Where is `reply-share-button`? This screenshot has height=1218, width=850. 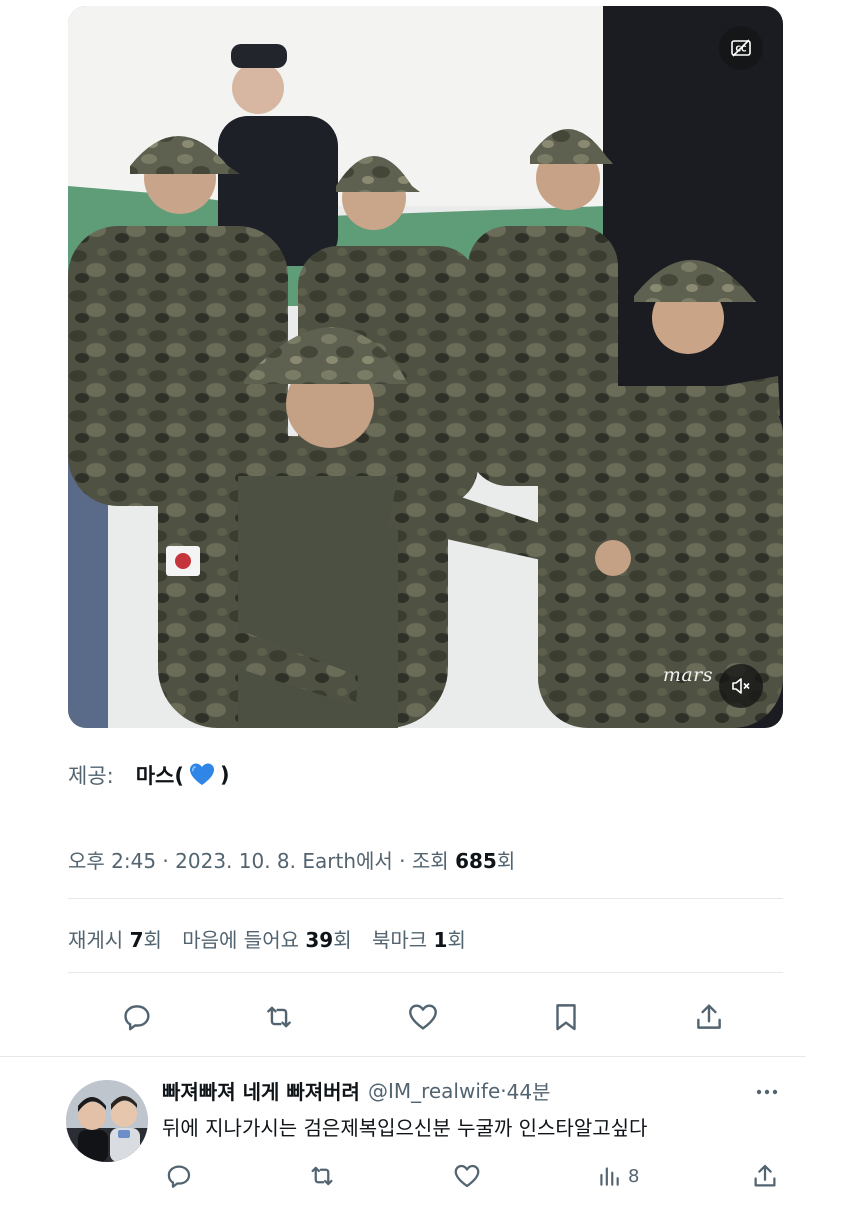 reply-share-button is located at coordinates (765, 1176).